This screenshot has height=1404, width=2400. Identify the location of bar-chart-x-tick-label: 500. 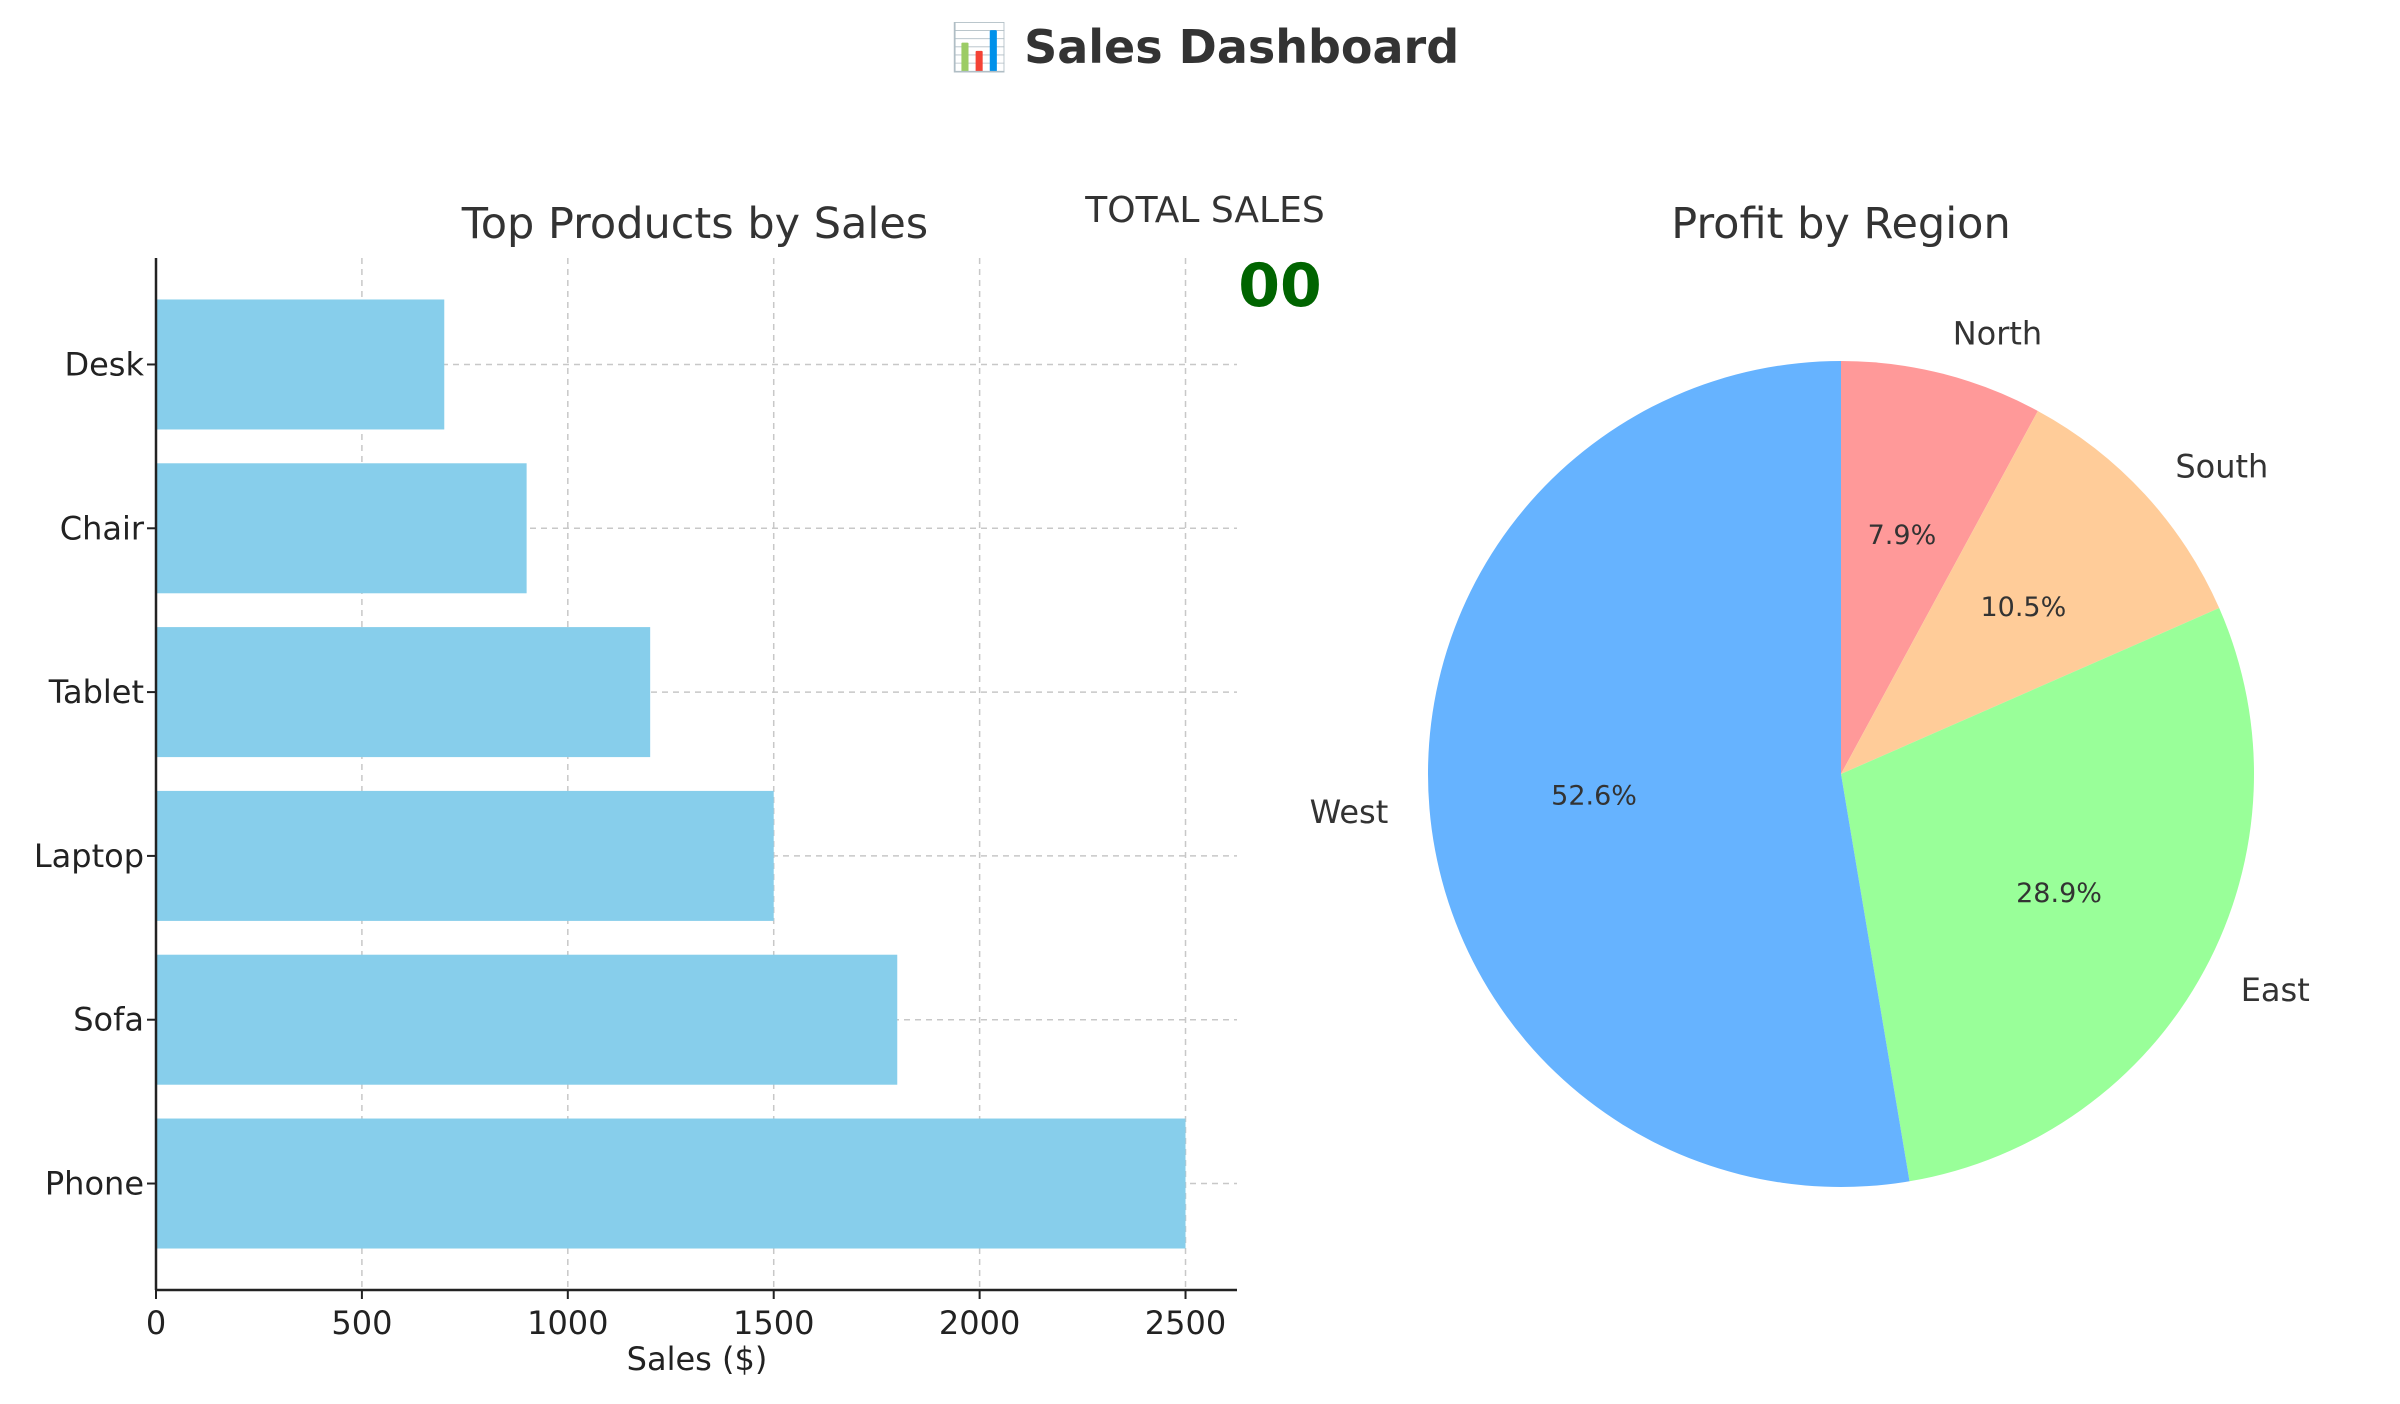
(361, 1323).